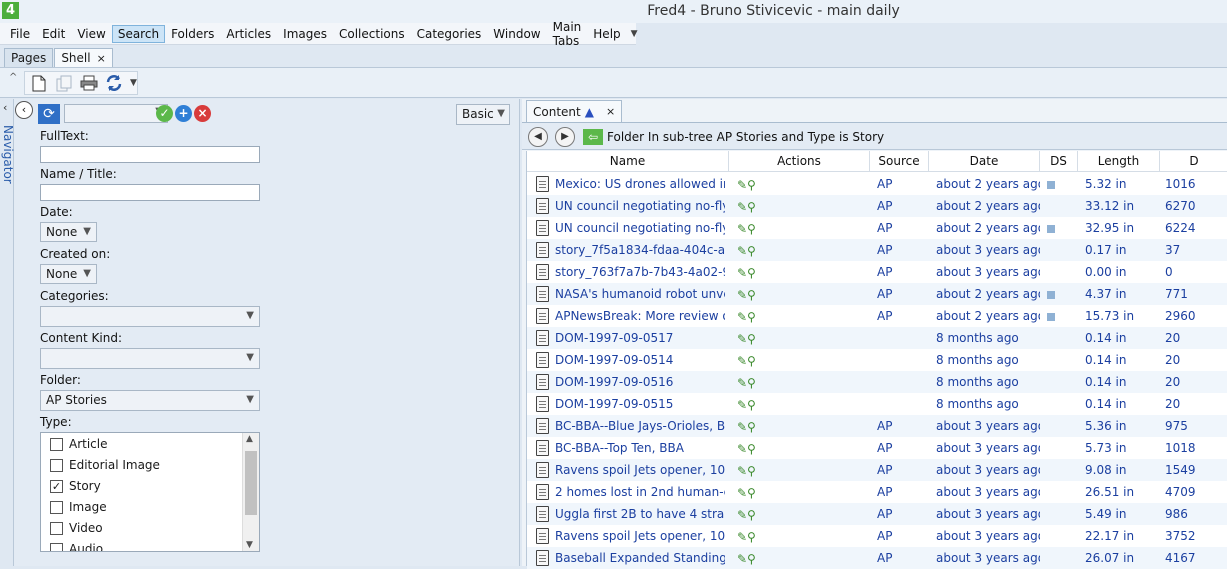  I want to click on type-item-audio: Audio, so click(76, 545).